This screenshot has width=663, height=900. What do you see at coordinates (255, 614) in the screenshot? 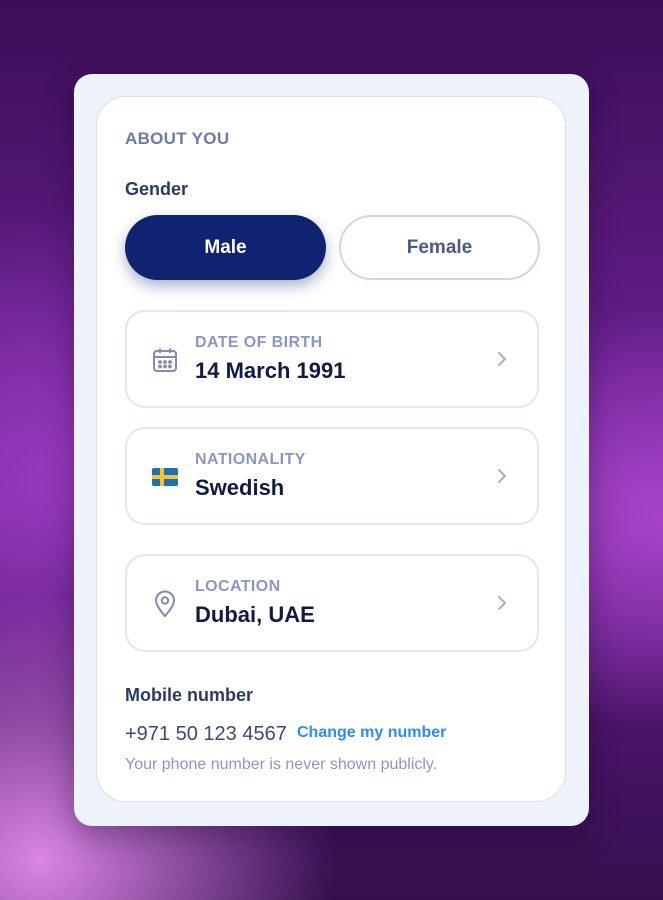
I see `location-value: Dubai, UAE` at bounding box center [255, 614].